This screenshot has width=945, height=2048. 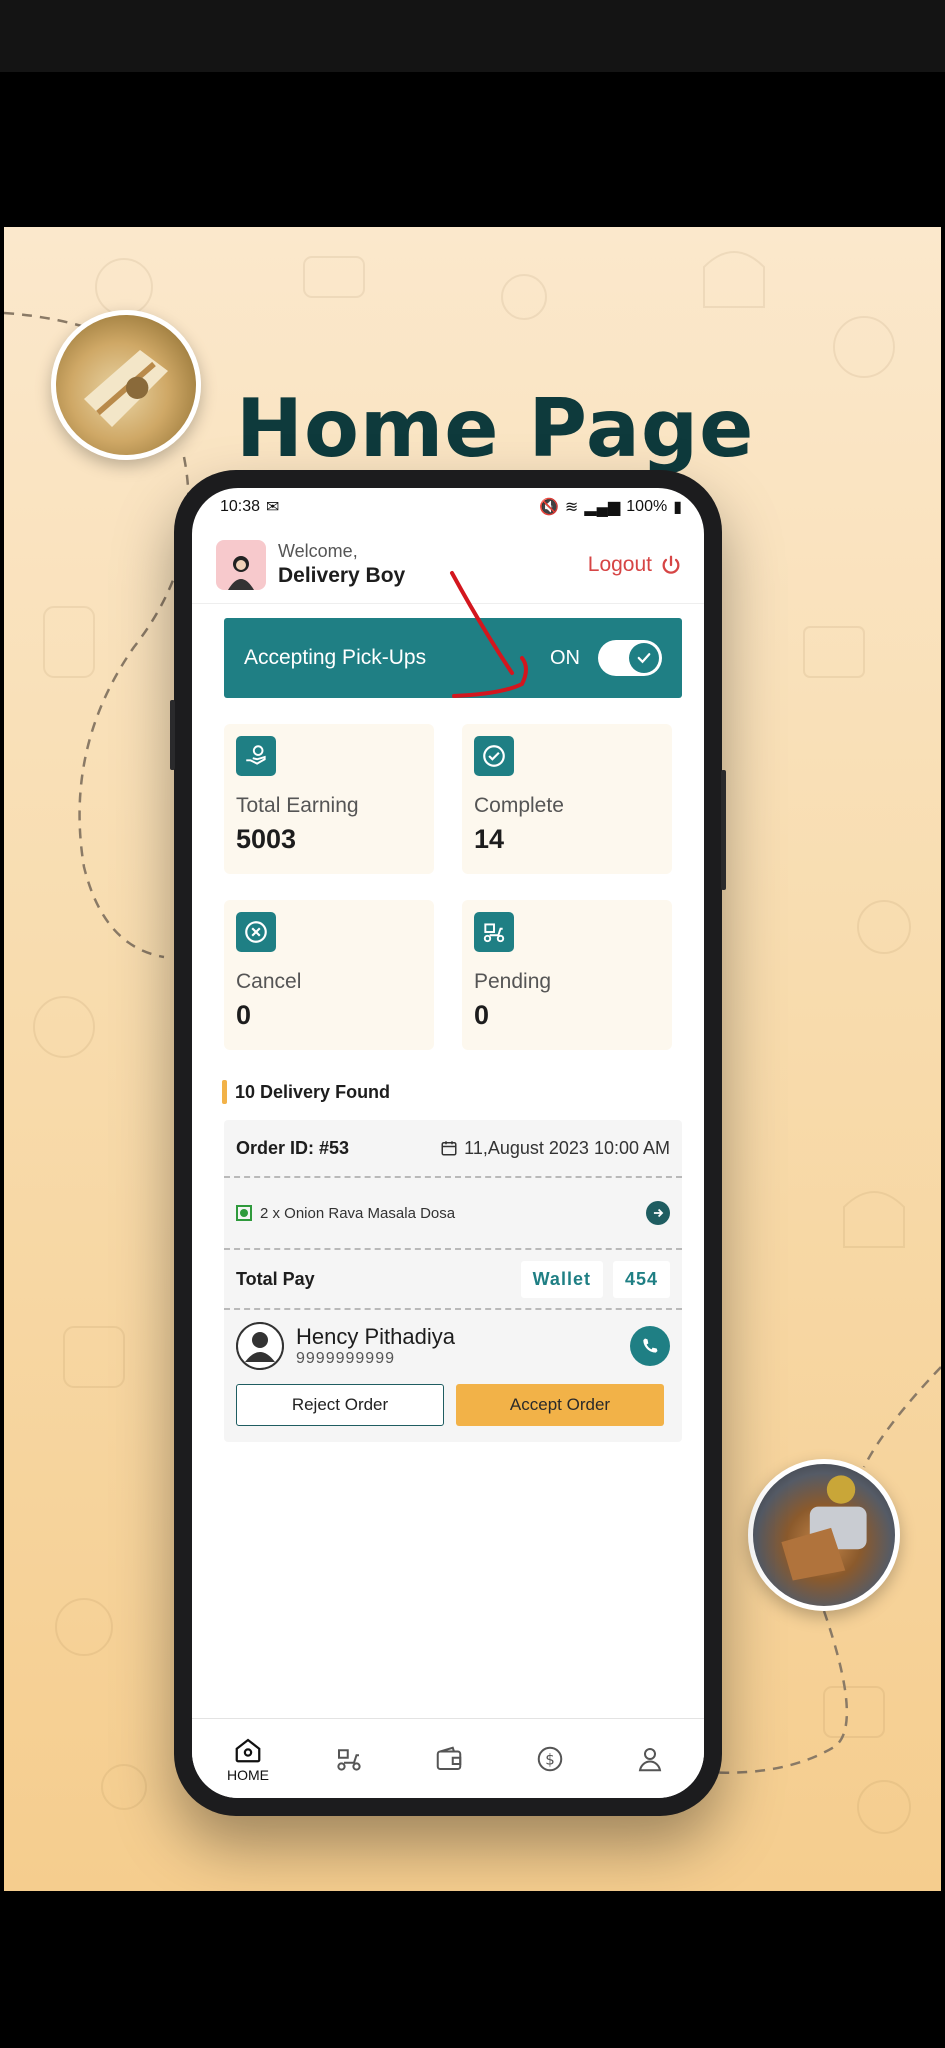 What do you see at coordinates (126, 385) in the screenshot?
I see `wrap-food-image` at bounding box center [126, 385].